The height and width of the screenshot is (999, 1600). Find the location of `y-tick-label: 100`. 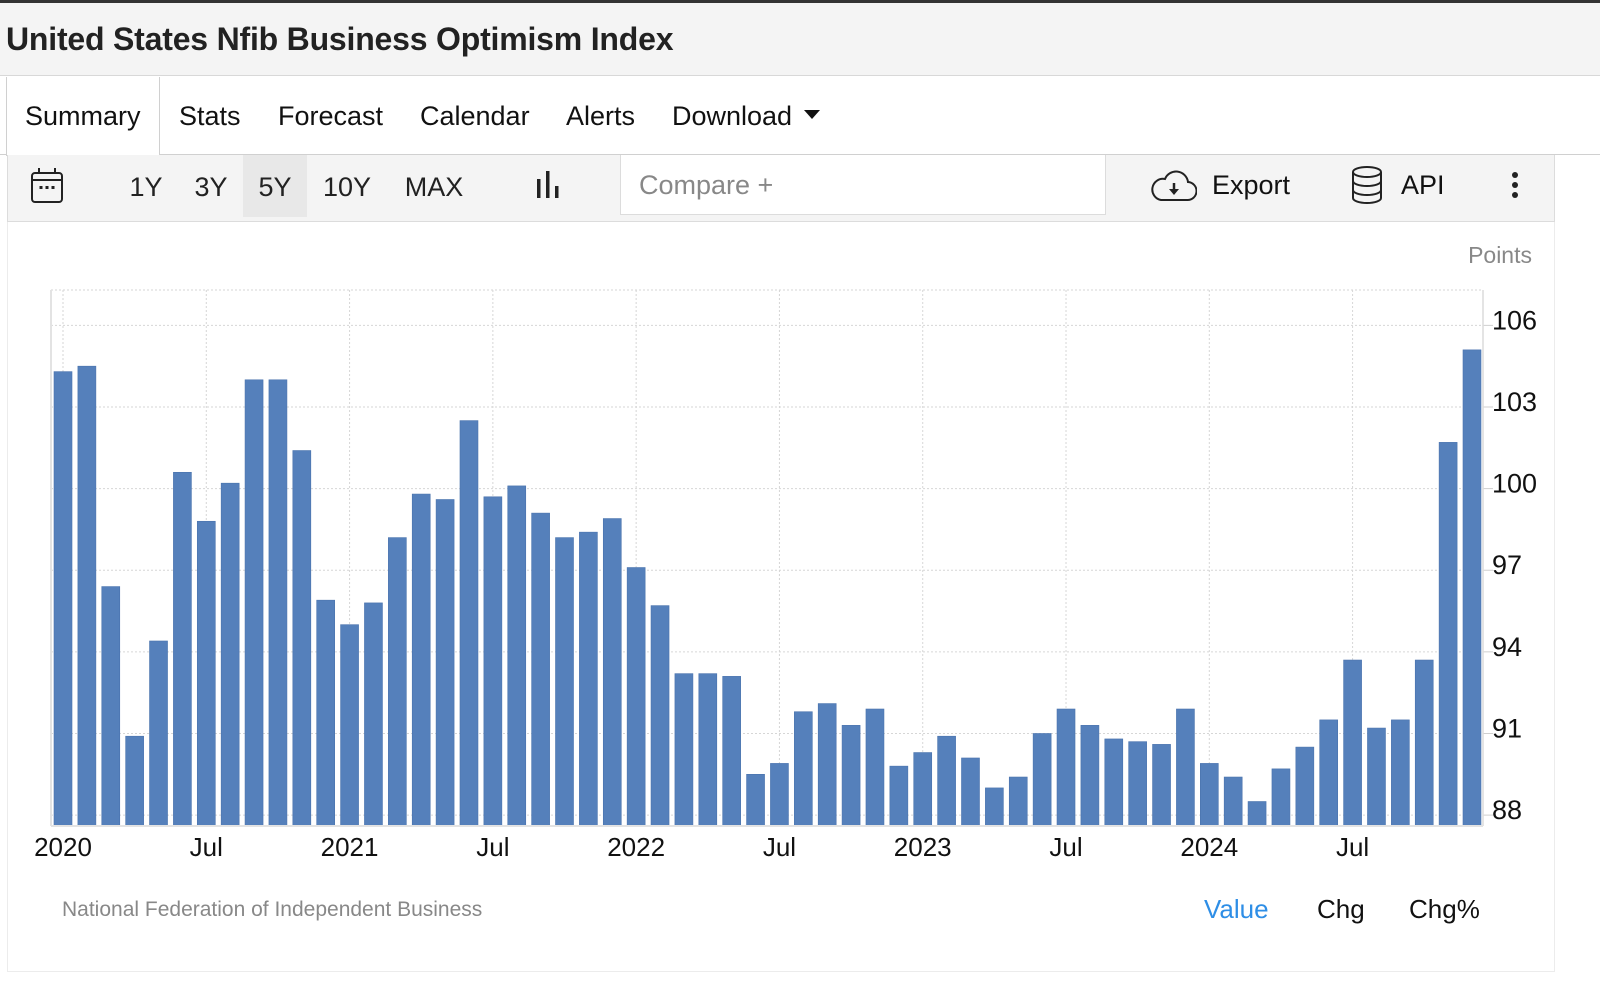

y-tick-label: 100 is located at coordinates (1514, 484).